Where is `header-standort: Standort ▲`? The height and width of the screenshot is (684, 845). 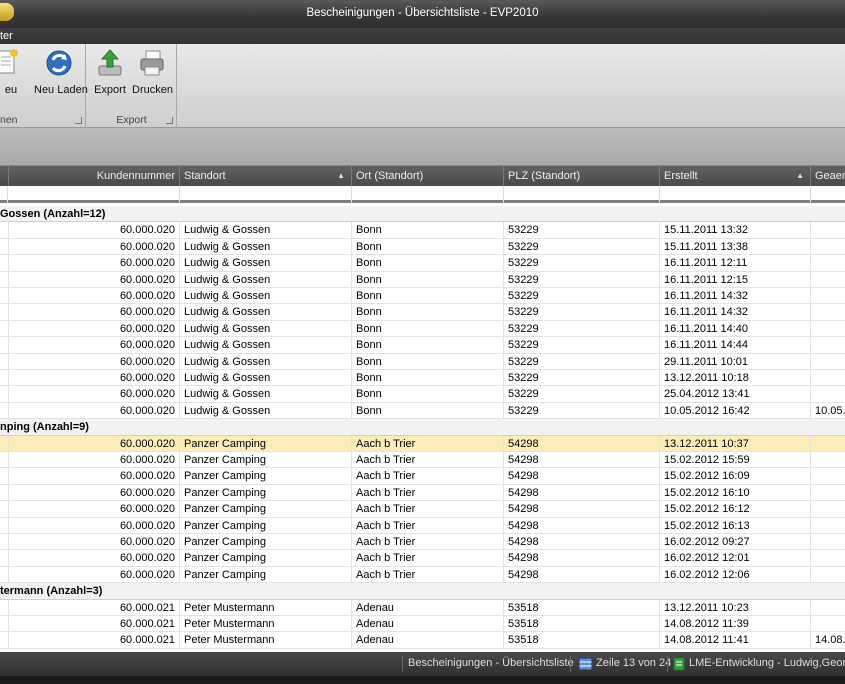 header-standort: Standort ▲ is located at coordinates (266, 176).